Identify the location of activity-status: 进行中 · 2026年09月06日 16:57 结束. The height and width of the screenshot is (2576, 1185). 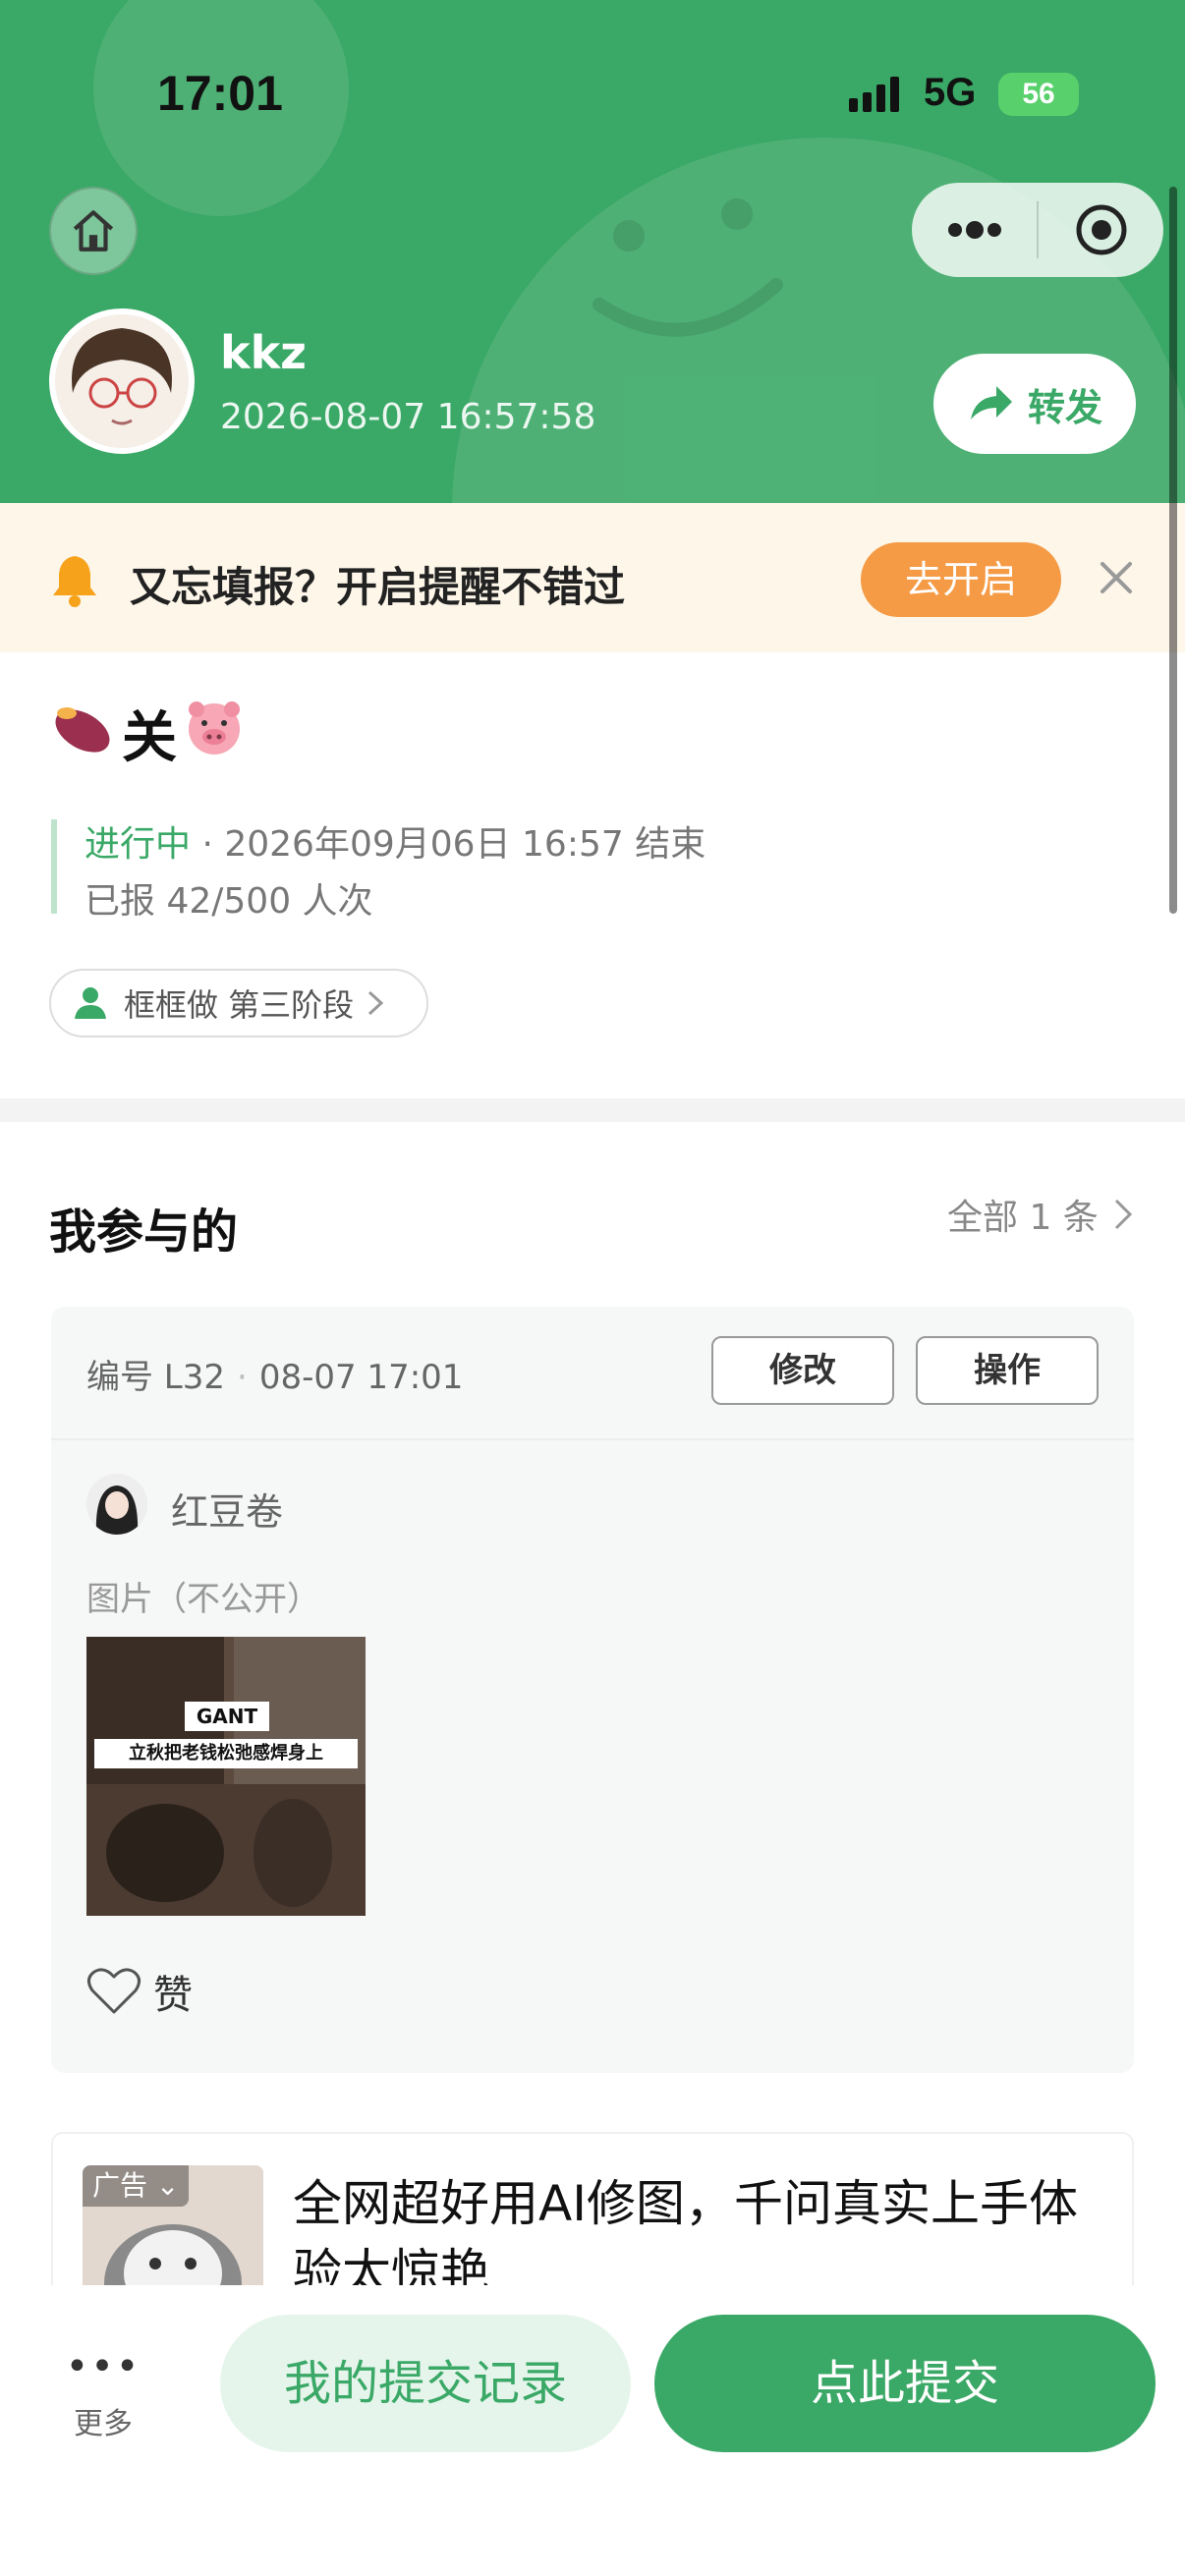
(395, 841).